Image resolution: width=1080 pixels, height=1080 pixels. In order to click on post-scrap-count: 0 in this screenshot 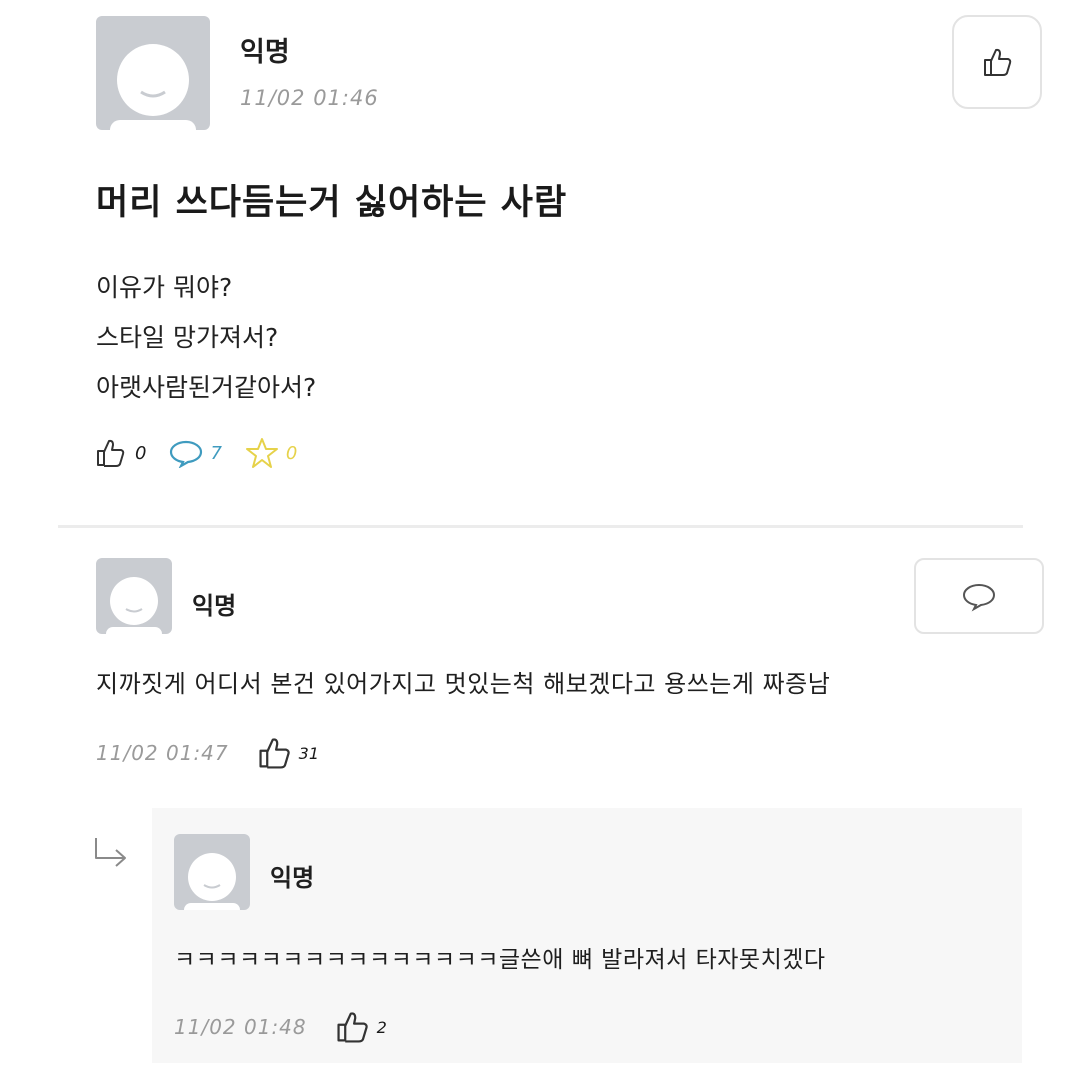, I will do `click(270, 453)`.